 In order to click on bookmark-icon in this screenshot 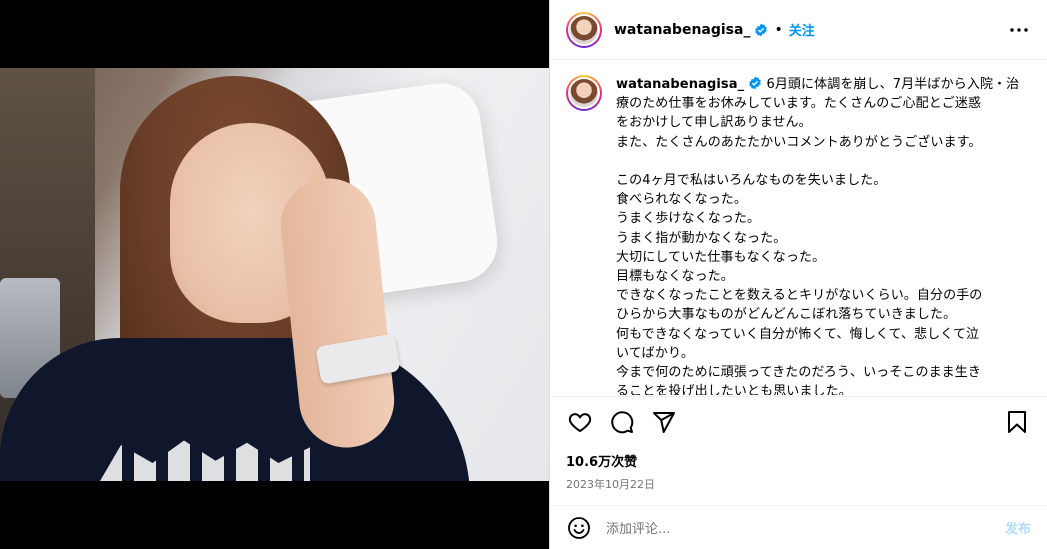, I will do `click(1017, 422)`.